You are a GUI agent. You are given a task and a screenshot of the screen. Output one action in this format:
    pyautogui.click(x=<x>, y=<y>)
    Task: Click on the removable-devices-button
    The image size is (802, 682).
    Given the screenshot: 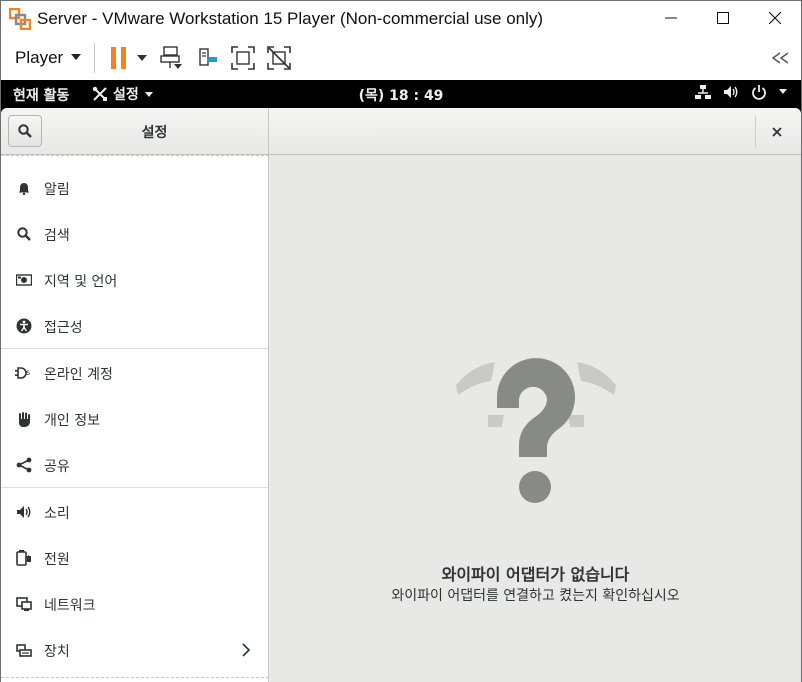 What is the action you would take?
    pyautogui.click(x=208, y=58)
    